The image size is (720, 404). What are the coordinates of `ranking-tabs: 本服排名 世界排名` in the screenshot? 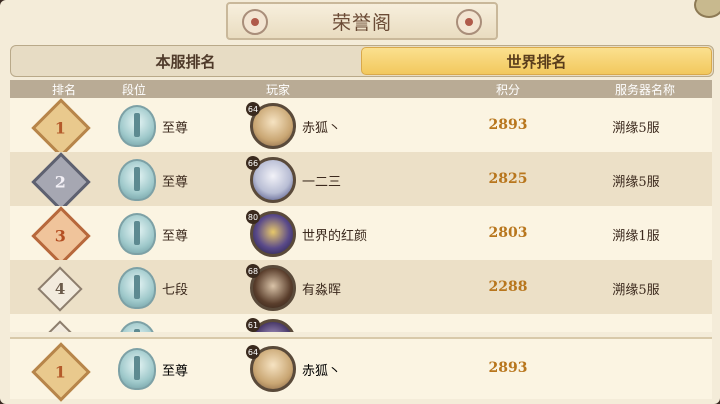 It's located at (362, 61).